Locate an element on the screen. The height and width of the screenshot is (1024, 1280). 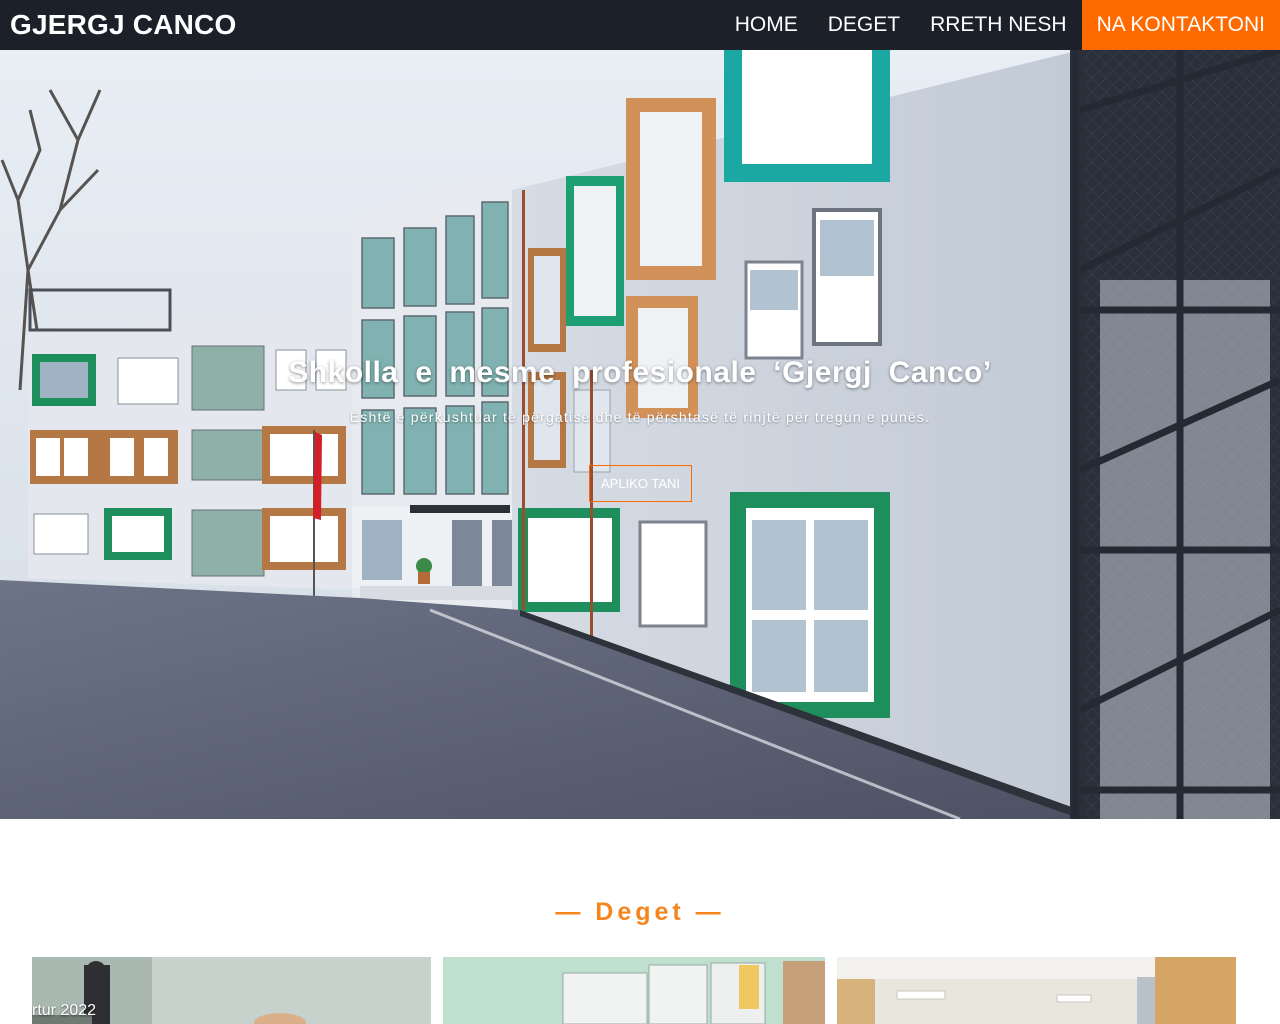
nav-link-na-kontaktoni: NA KONTAKTONI is located at coordinates (1180, 25).